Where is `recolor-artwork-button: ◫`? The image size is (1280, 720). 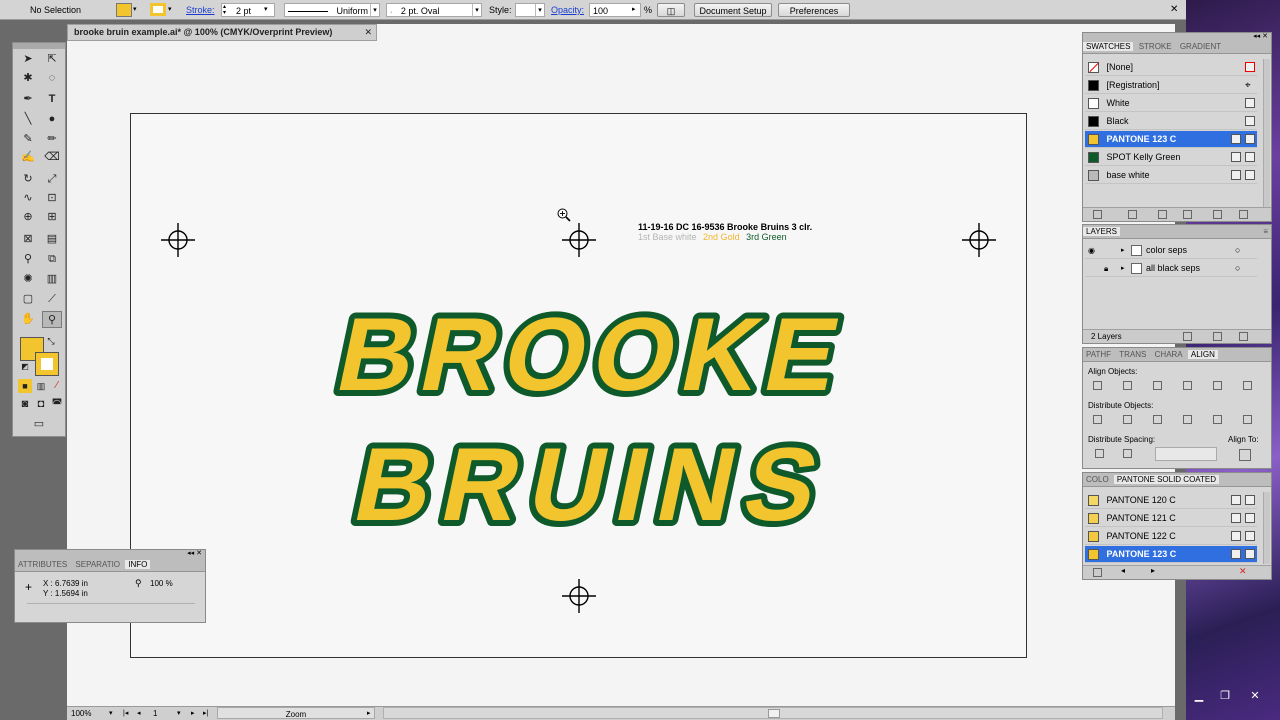
recolor-artwork-button: ◫ is located at coordinates (671, 10).